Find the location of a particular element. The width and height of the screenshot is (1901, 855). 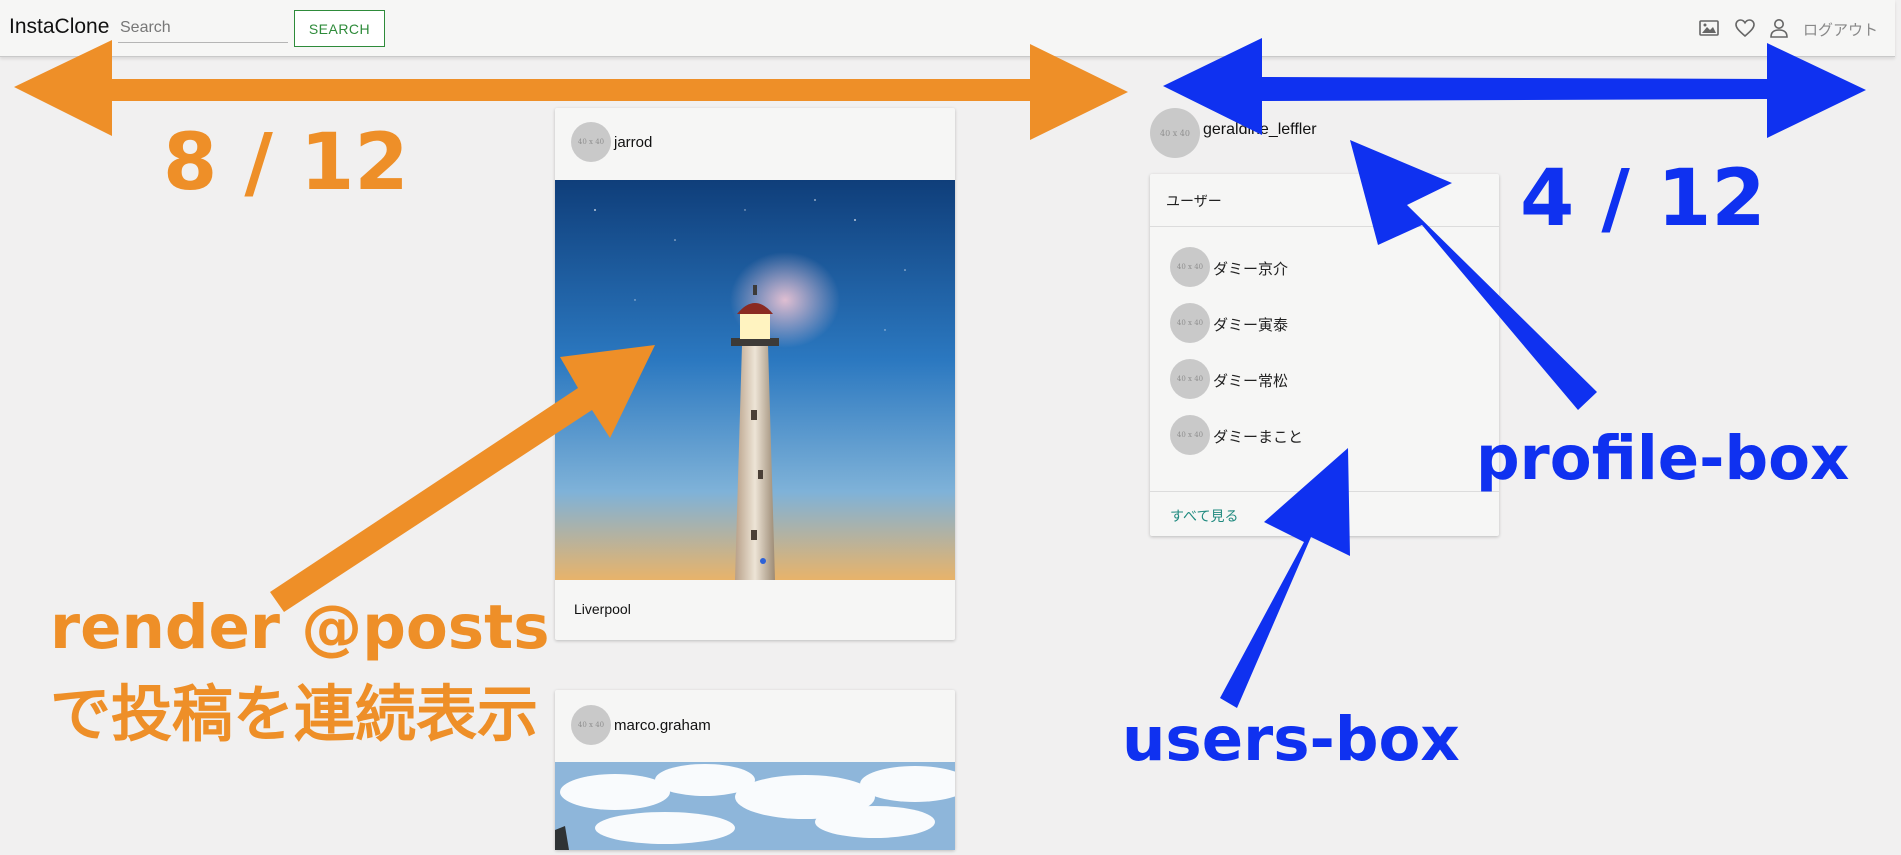

annotation-render-posts-caption: で投稿を連続表示 is located at coordinates (294, 714).